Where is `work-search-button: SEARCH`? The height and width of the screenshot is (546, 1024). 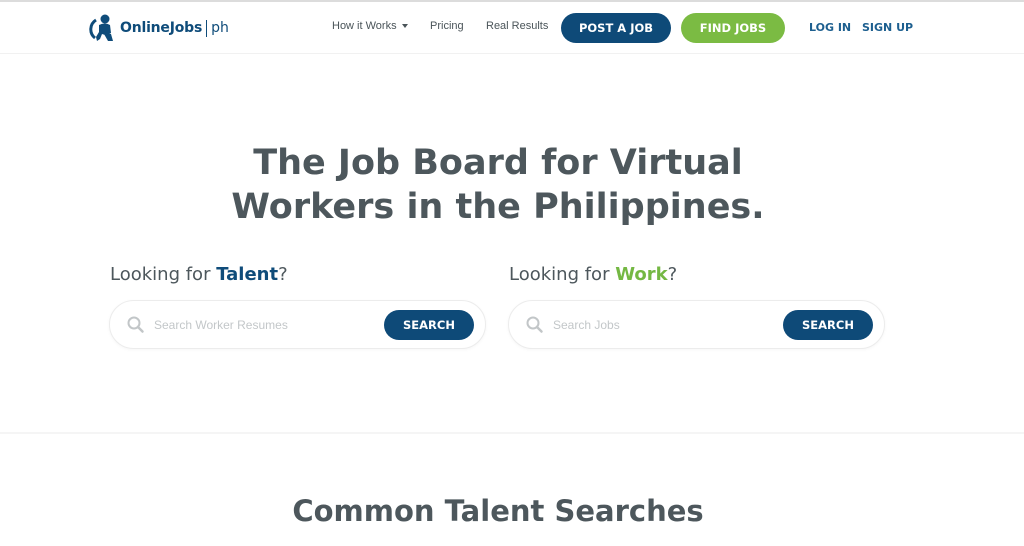
work-search-button: SEARCH is located at coordinates (828, 325).